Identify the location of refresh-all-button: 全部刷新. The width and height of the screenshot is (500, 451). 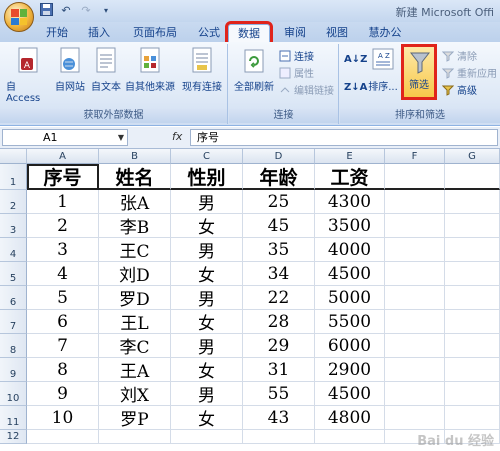
(254, 69).